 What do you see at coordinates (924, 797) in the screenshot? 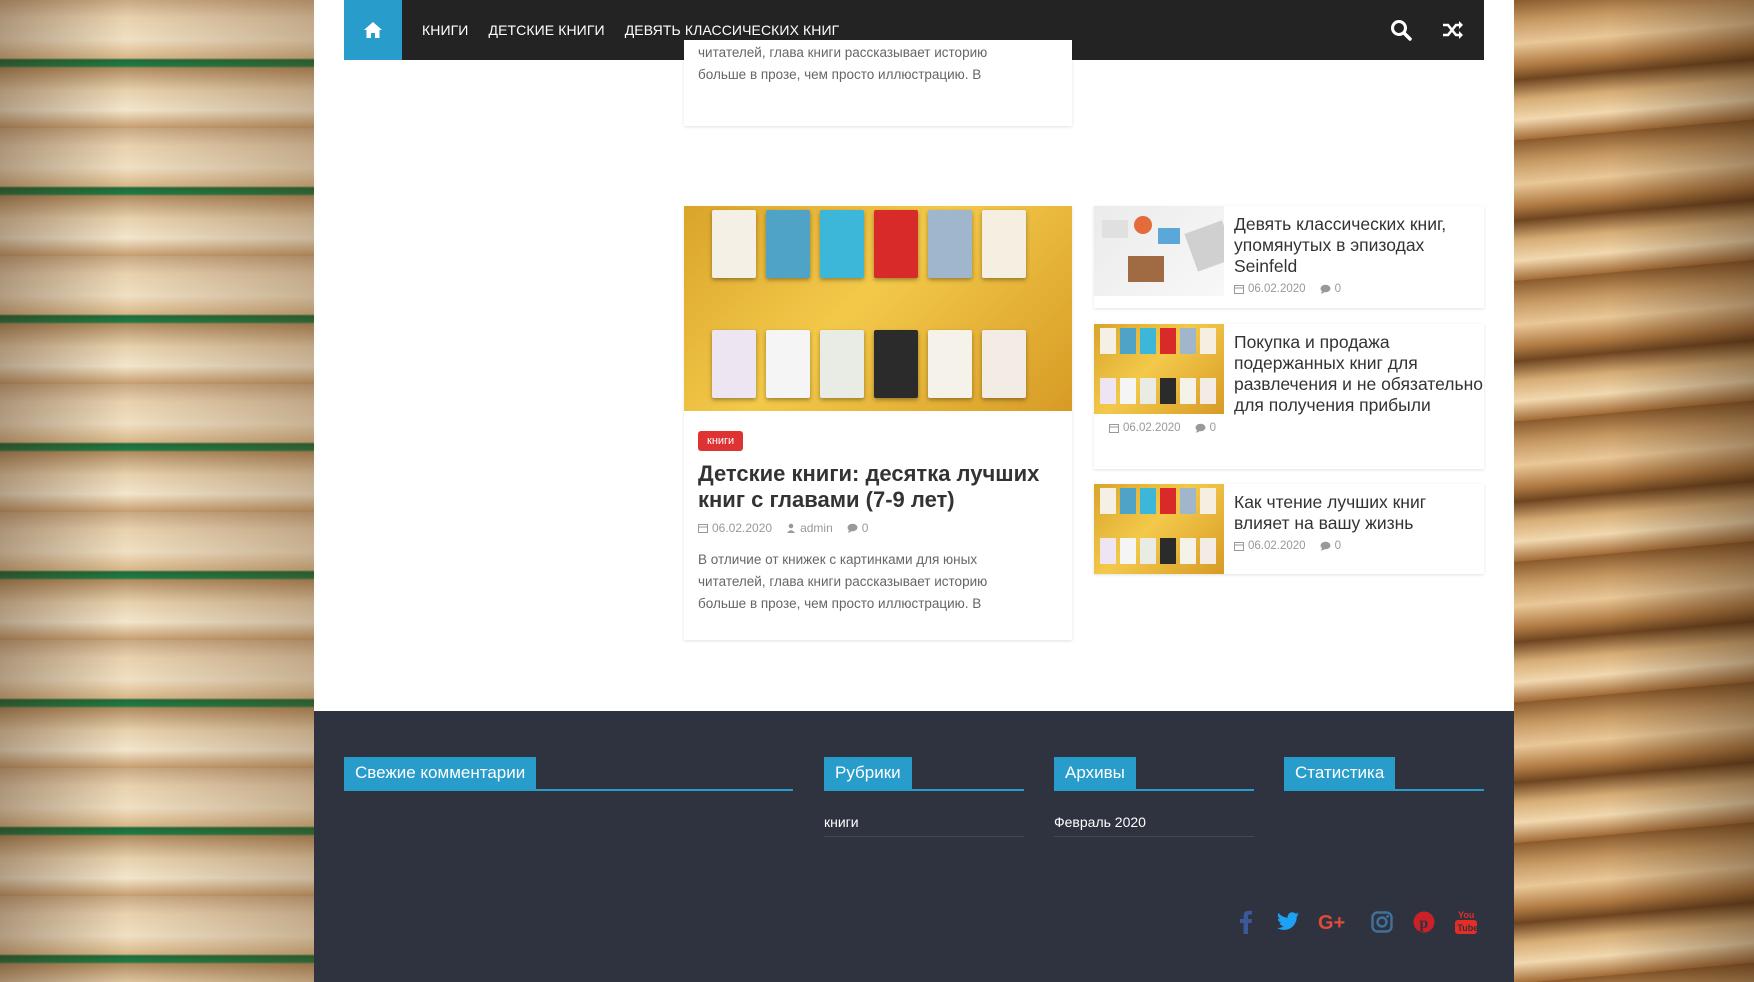
I see `footer-widget-categories: Рубрики книги` at bounding box center [924, 797].